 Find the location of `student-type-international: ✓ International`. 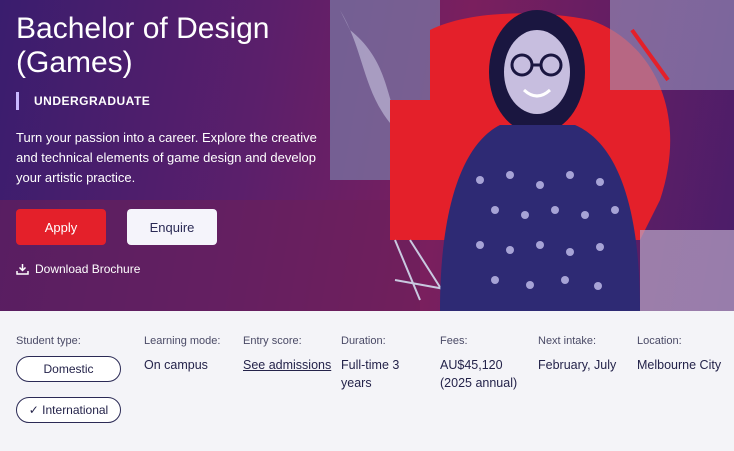

student-type-international: ✓ International is located at coordinates (68, 410).